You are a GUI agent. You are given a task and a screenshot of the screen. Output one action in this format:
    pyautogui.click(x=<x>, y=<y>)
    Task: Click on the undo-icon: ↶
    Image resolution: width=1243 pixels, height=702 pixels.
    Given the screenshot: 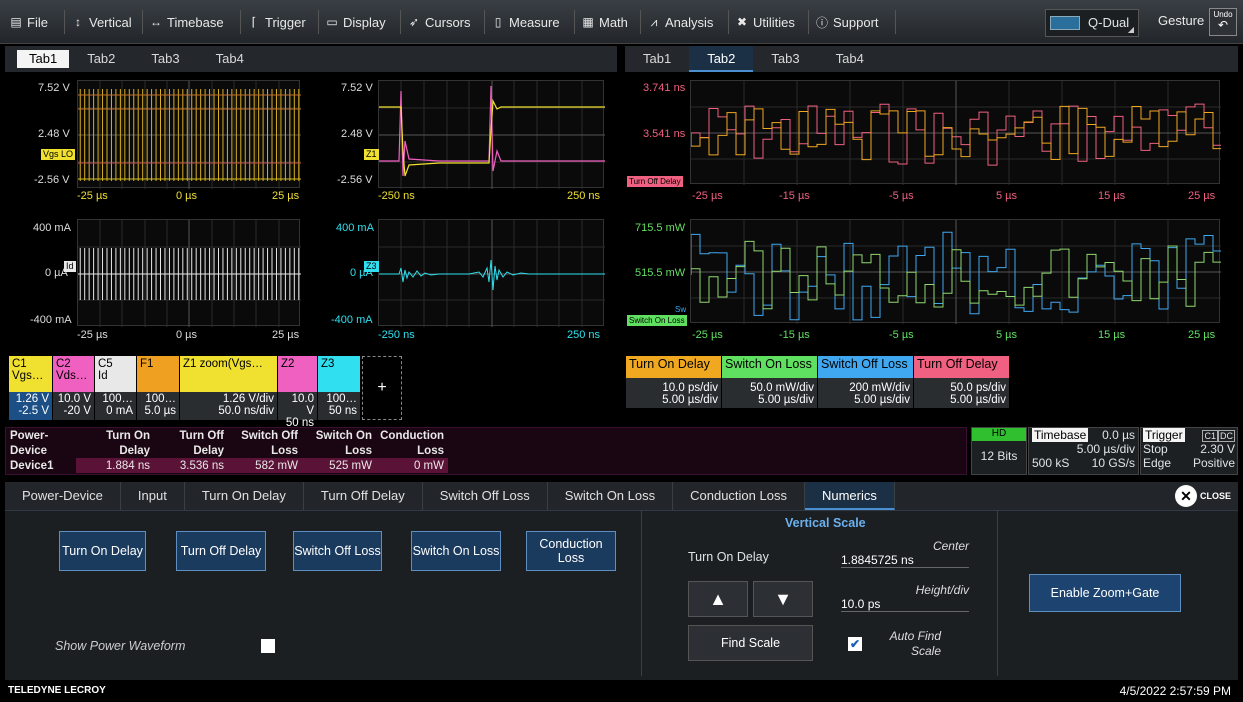 What is the action you would take?
    pyautogui.click(x=1223, y=25)
    